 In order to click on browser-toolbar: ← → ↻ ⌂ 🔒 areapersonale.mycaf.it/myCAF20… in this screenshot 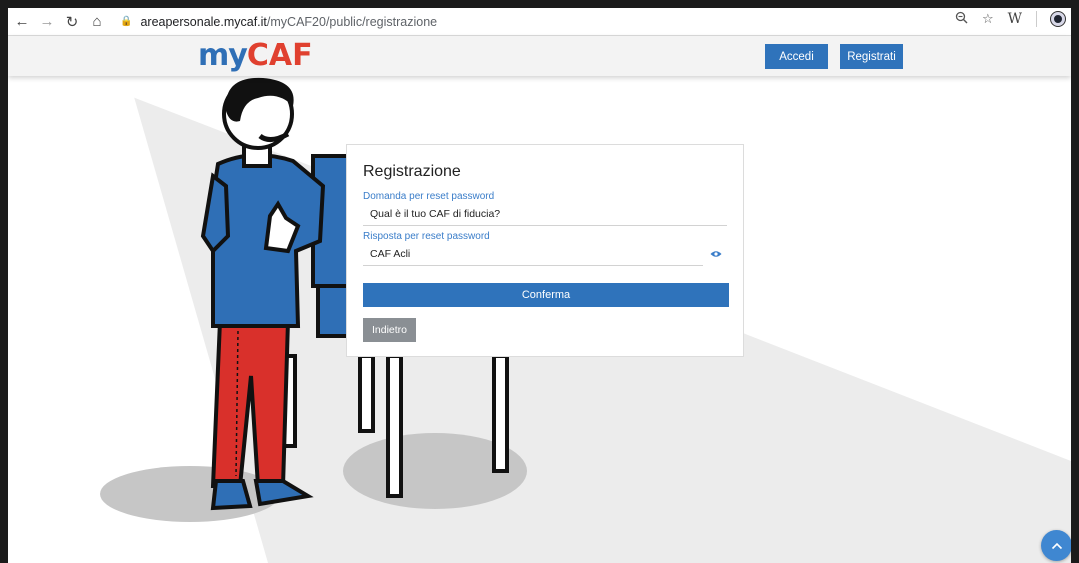, I will do `click(539, 22)`.